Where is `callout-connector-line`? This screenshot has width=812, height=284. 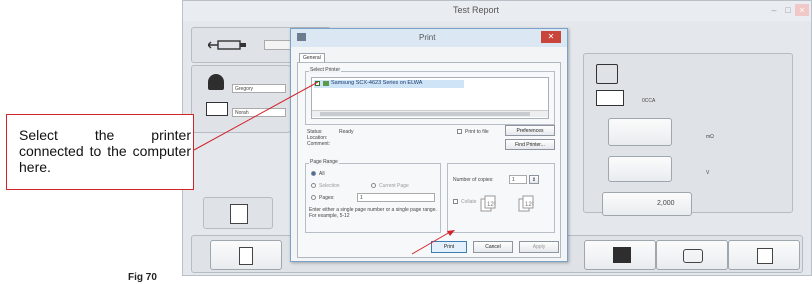 callout-connector-line is located at coordinates (256, 116).